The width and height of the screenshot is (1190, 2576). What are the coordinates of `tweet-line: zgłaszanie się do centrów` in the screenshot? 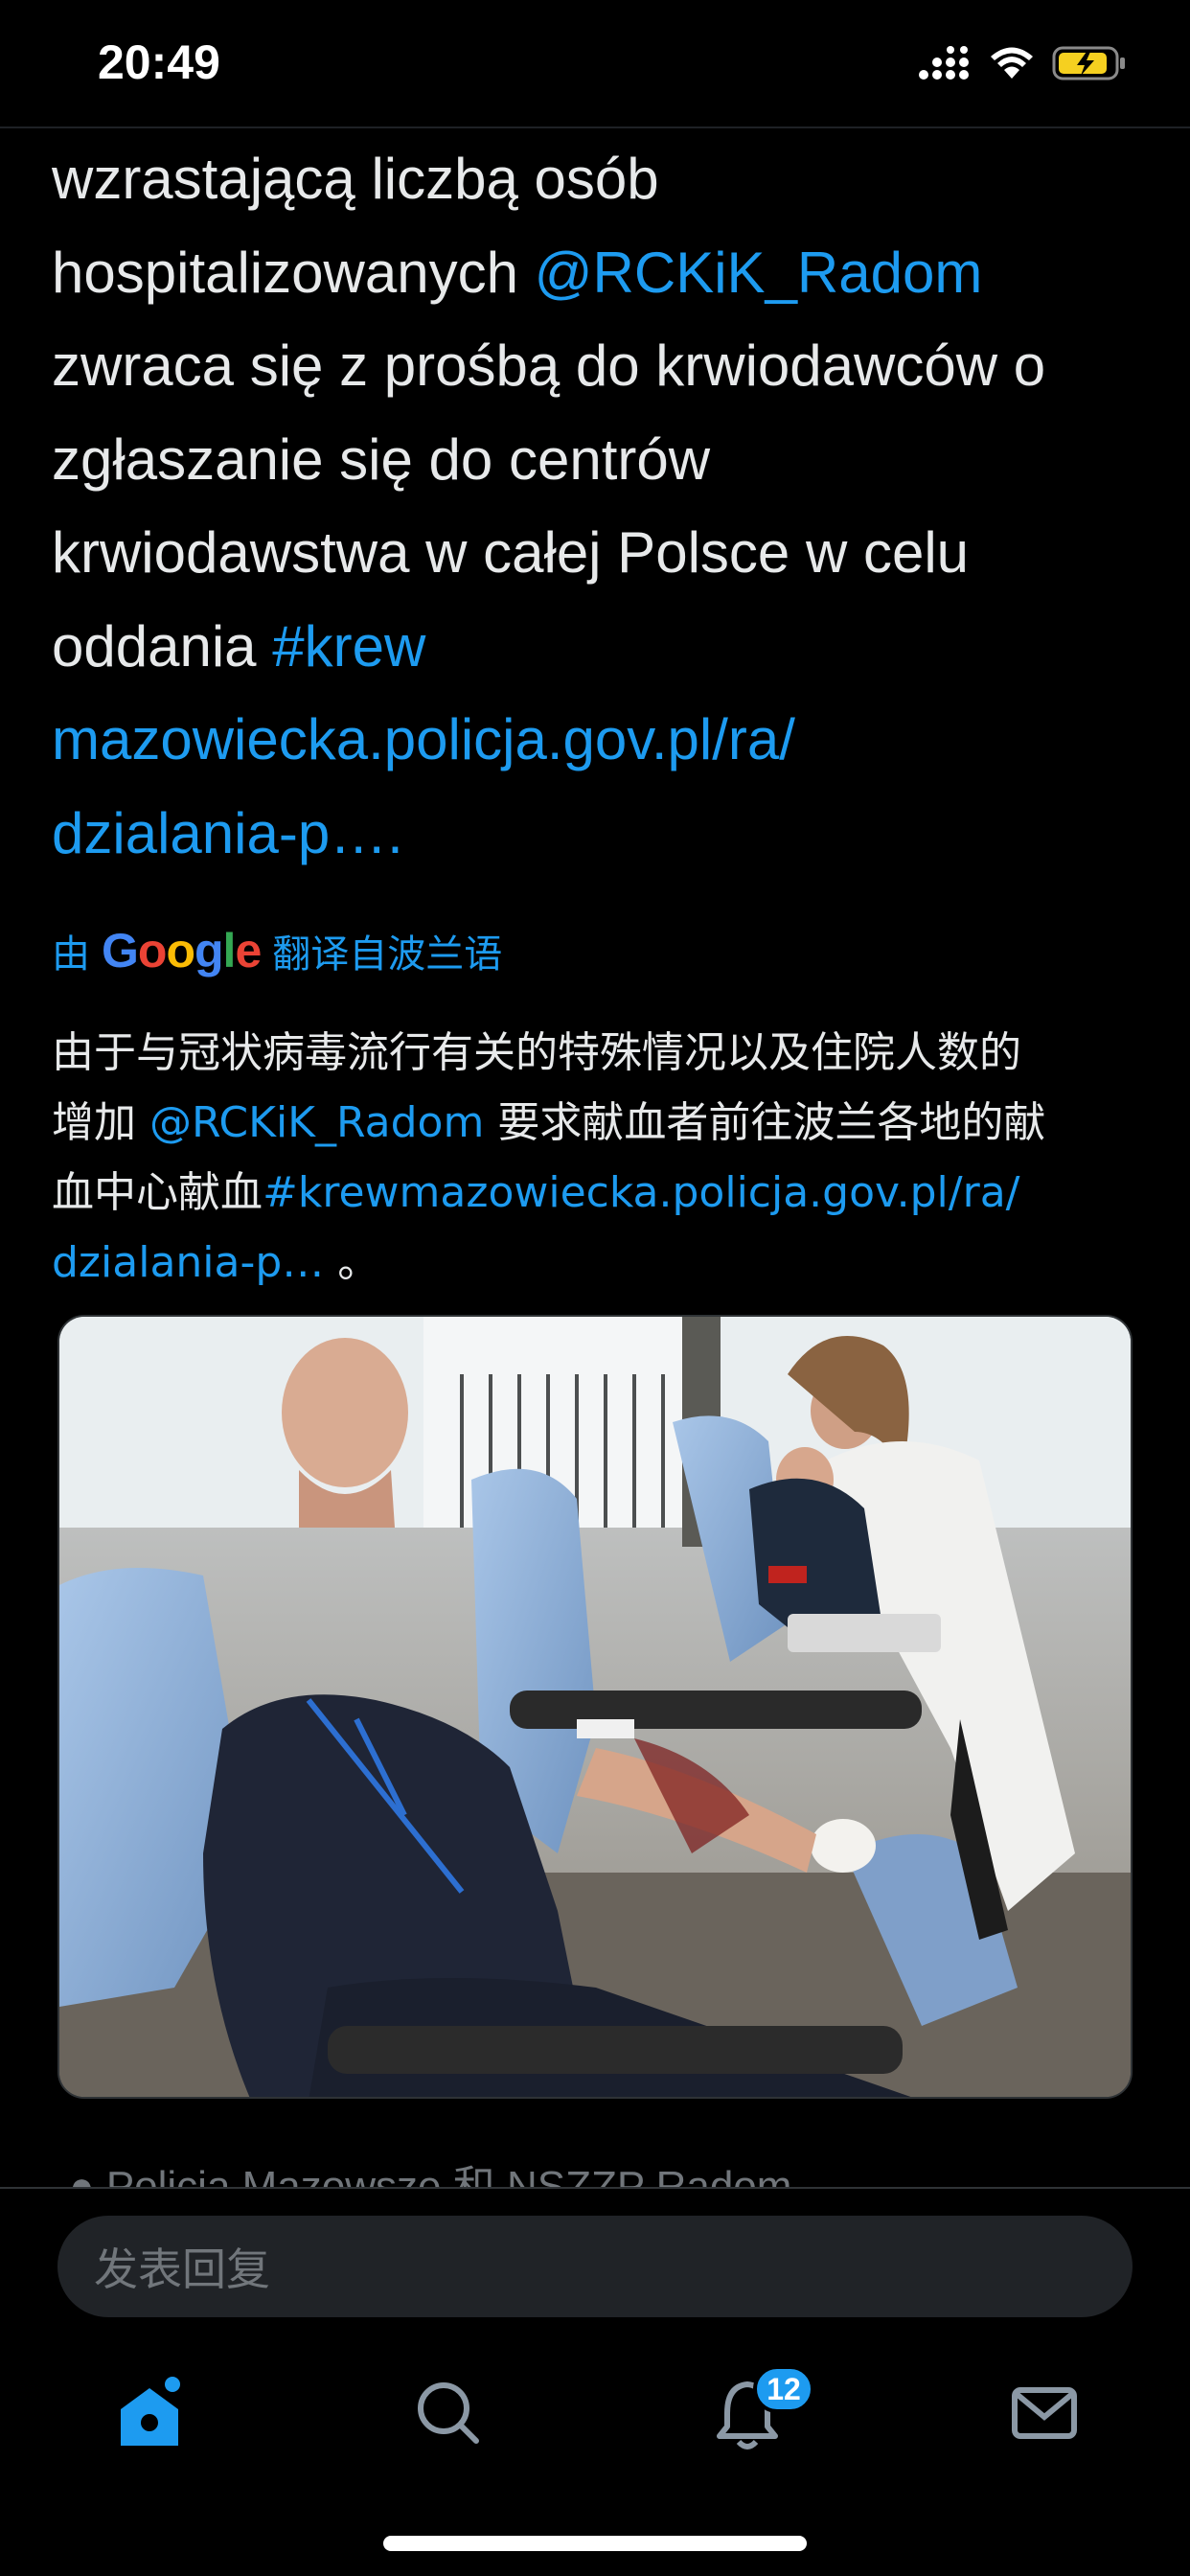 It's located at (382, 459).